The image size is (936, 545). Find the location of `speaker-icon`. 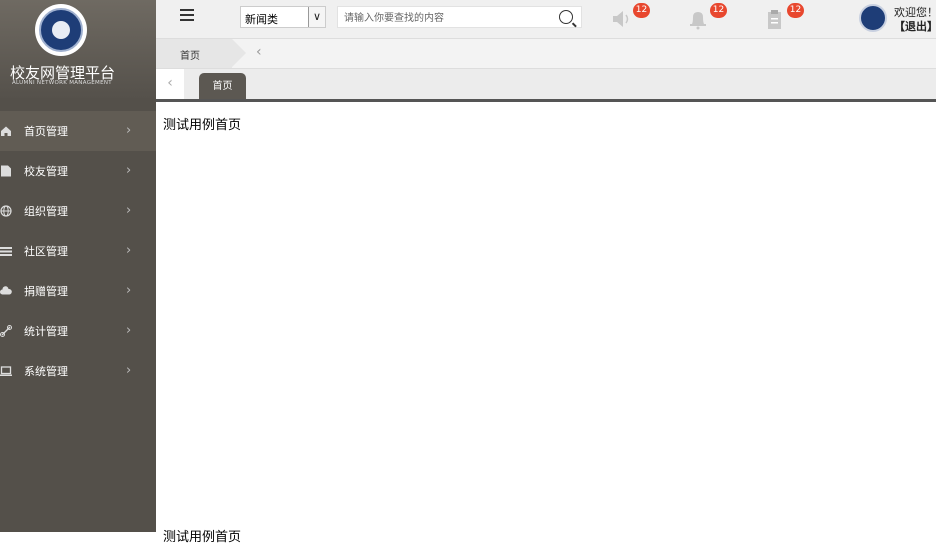

speaker-icon is located at coordinates (622, 22).